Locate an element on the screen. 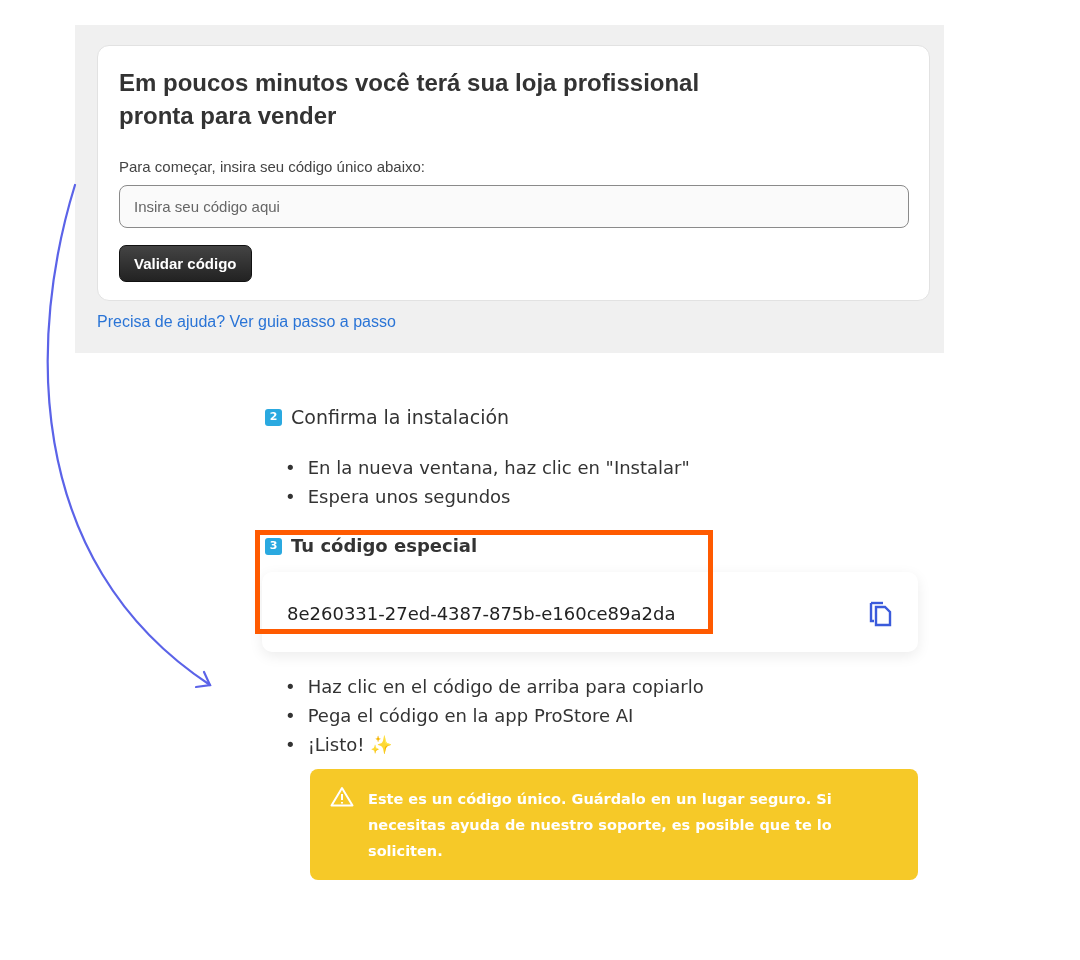 The image size is (1080, 960). step-number: 2 is located at coordinates (273, 417).